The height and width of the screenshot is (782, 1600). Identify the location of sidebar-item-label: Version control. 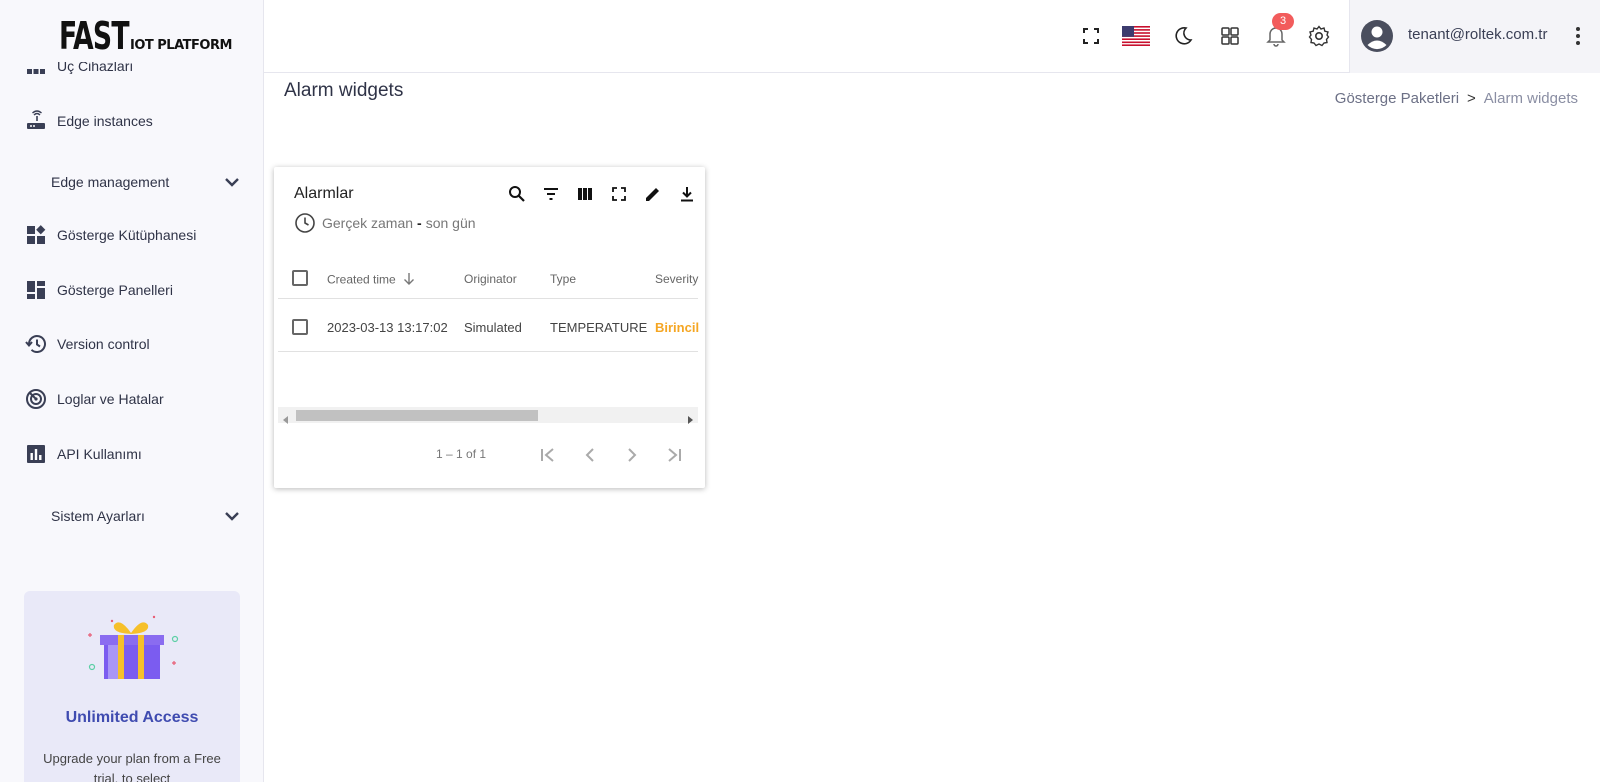
(103, 344).